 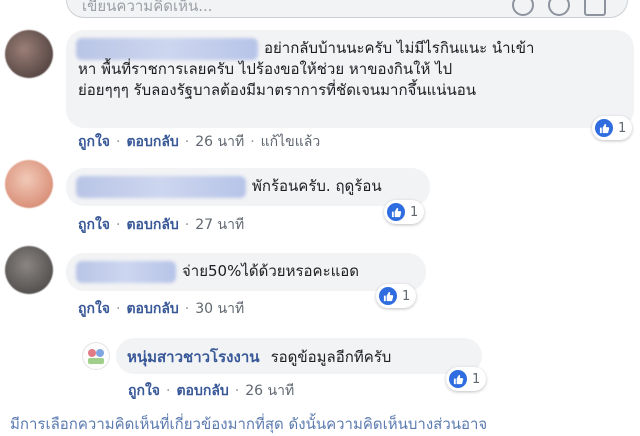 What do you see at coordinates (331, 357) in the screenshot?
I see `reply-text: รอดูข้อมูลอีกทีครับ` at bounding box center [331, 357].